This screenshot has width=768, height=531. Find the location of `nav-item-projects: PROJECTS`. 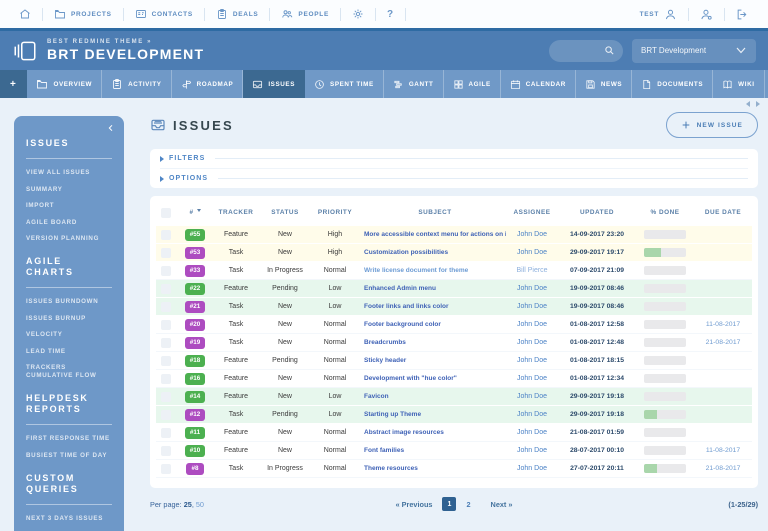

nav-item-projects: PROJECTS is located at coordinates (83, 14).